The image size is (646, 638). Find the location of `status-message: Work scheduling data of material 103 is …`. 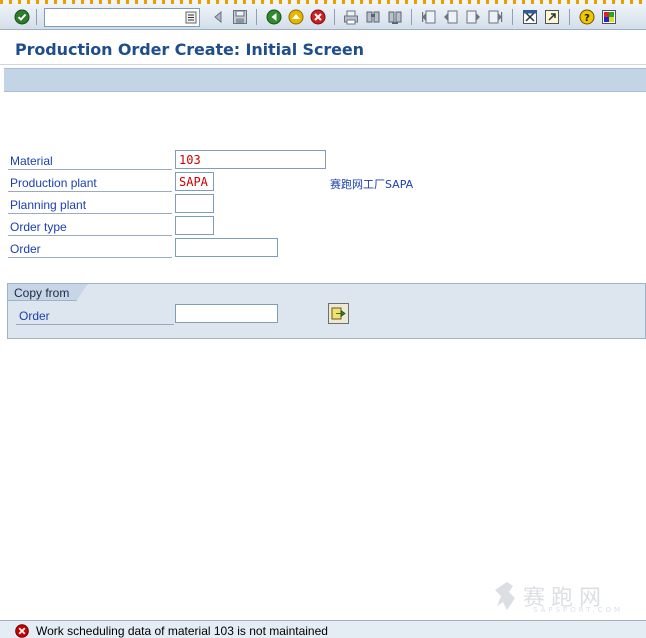

status-message: Work scheduling data of material 103 is … is located at coordinates (182, 631).